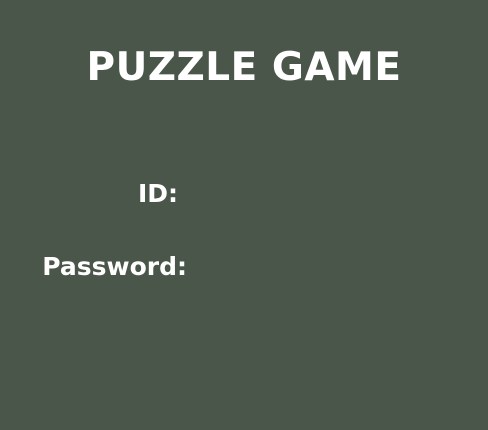 Image resolution: width=488 pixels, height=430 pixels. What do you see at coordinates (244, 67) in the screenshot?
I see `page-title: PUZZLE GAME` at bounding box center [244, 67].